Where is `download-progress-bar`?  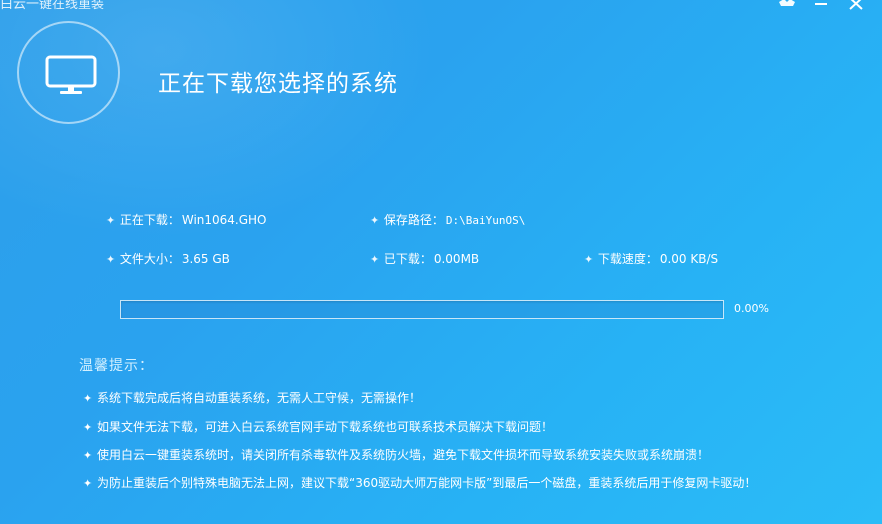 download-progress-bar is located at coordinates (422, 309).